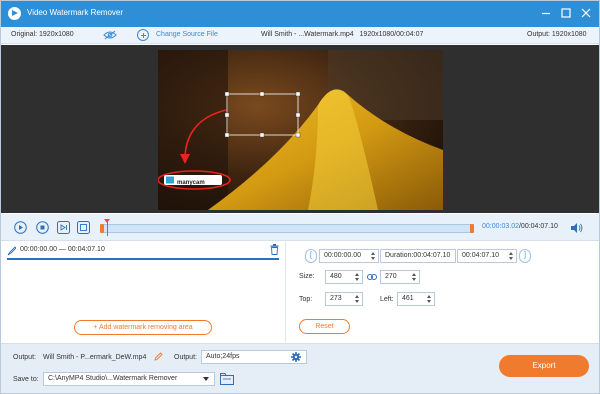 The height and width of the screenshot is (394, 600). Describe the element at coordinates (42, 227) in the screenshot. I see `stop-icon` at that location.